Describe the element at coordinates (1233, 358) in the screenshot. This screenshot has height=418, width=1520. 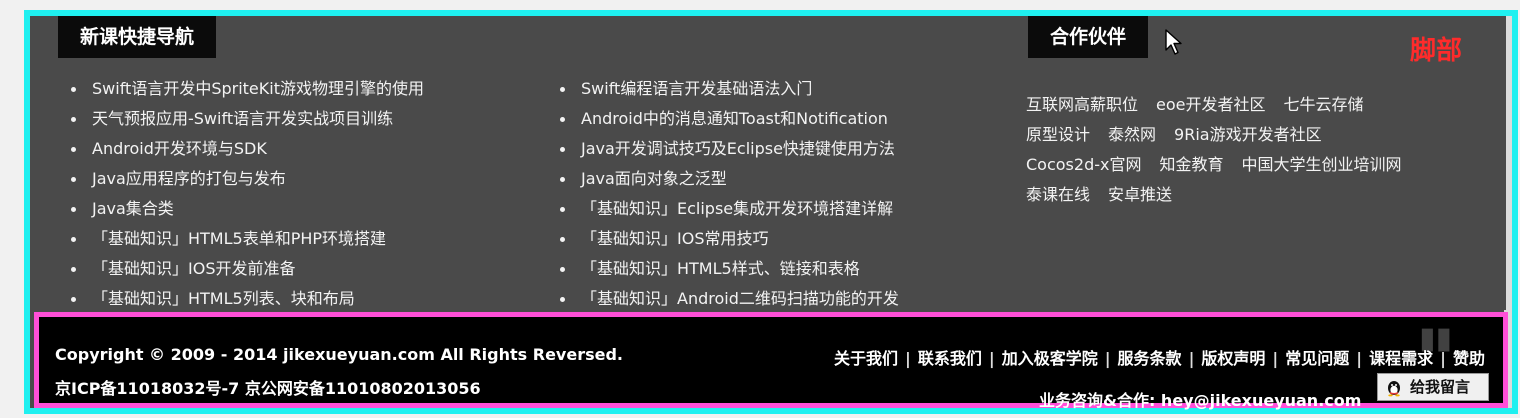
I see `footer-nav-link: 版权声明` at that location.